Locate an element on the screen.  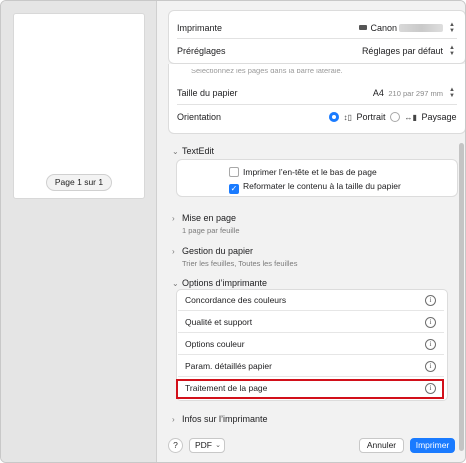
printer-label: Imprimante is located at coordinates (200, 28).